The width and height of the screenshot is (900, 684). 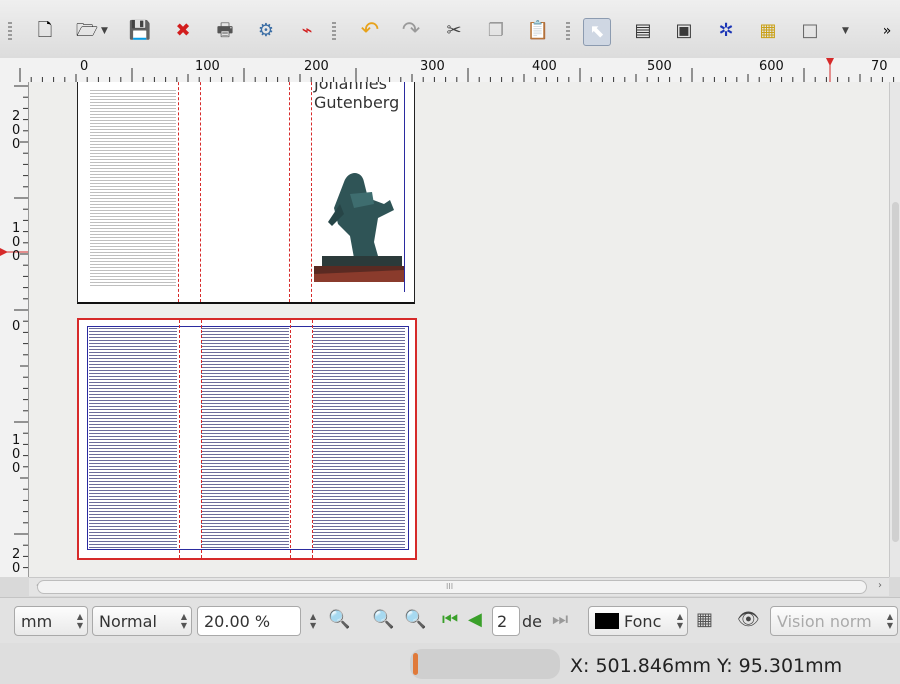 I want to click on shape-icon: □, so click(x=810, y=31).